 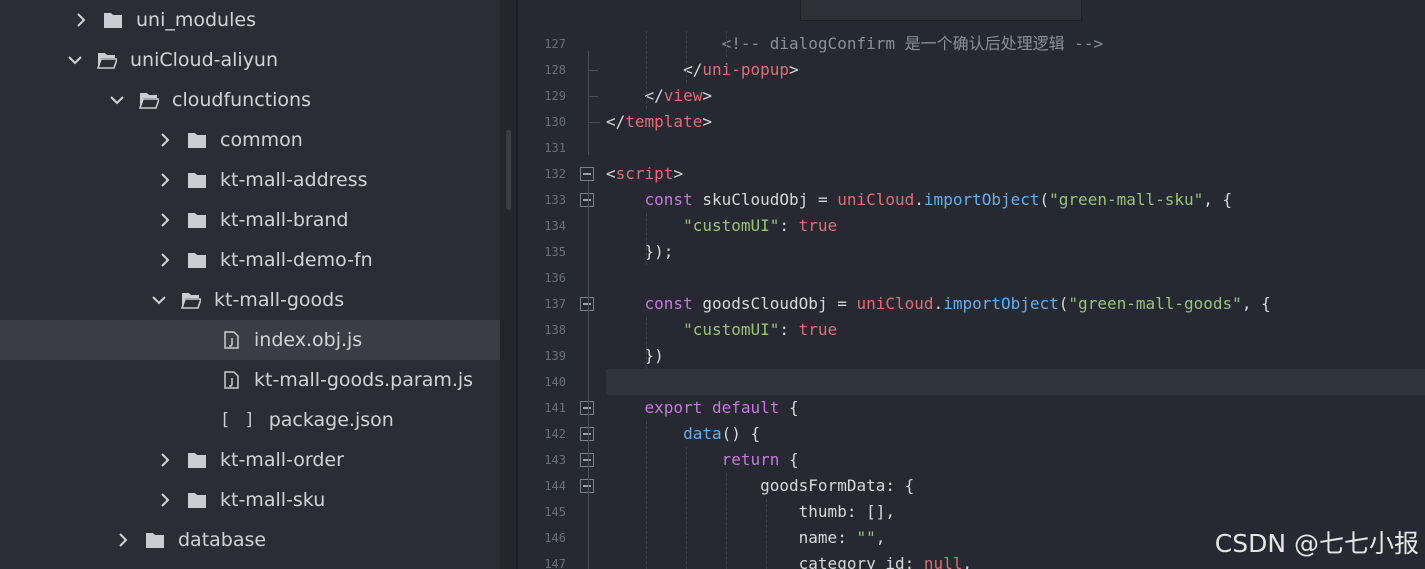 What do you see at coordinates (746, 538) in the screenshot?
I see `code-line: name: "",` at bounding box center [746, 538].